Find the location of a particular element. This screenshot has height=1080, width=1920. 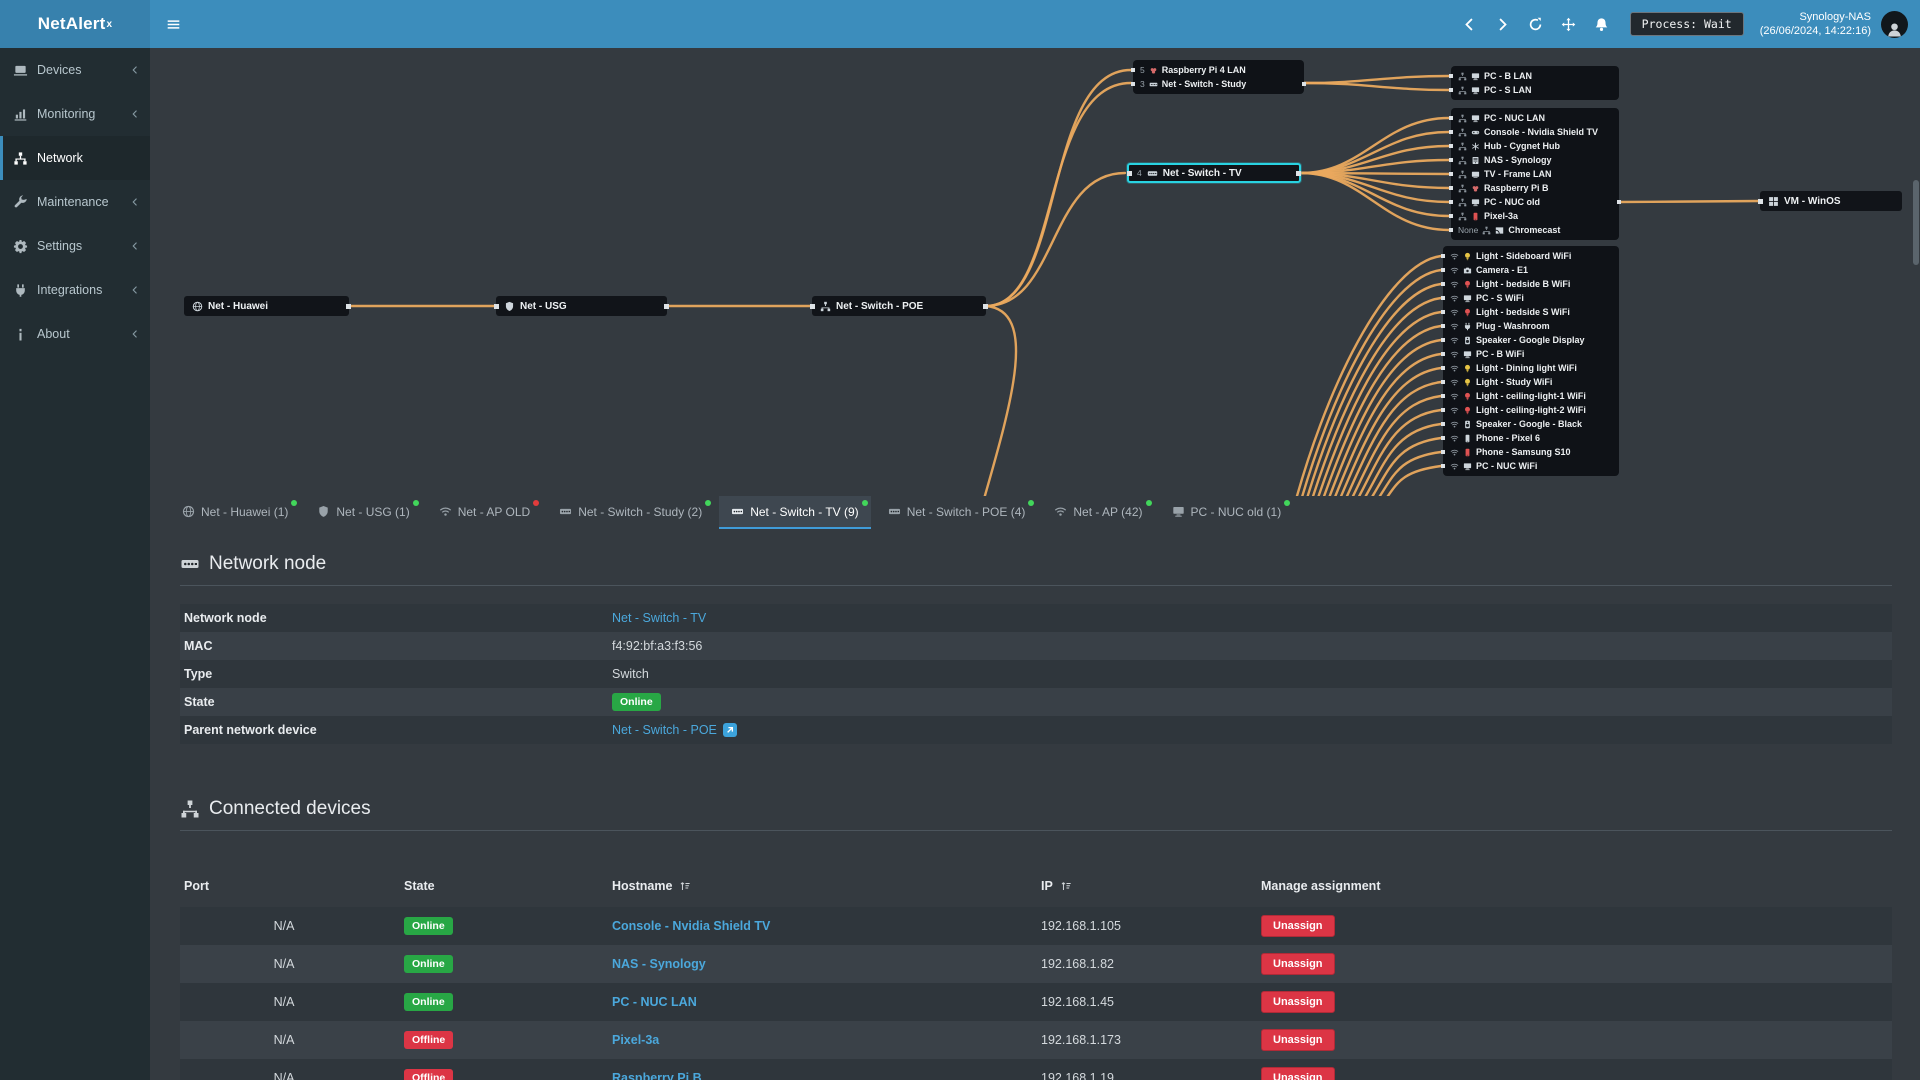

refresh-icon is located at coordinates (1535, 24).